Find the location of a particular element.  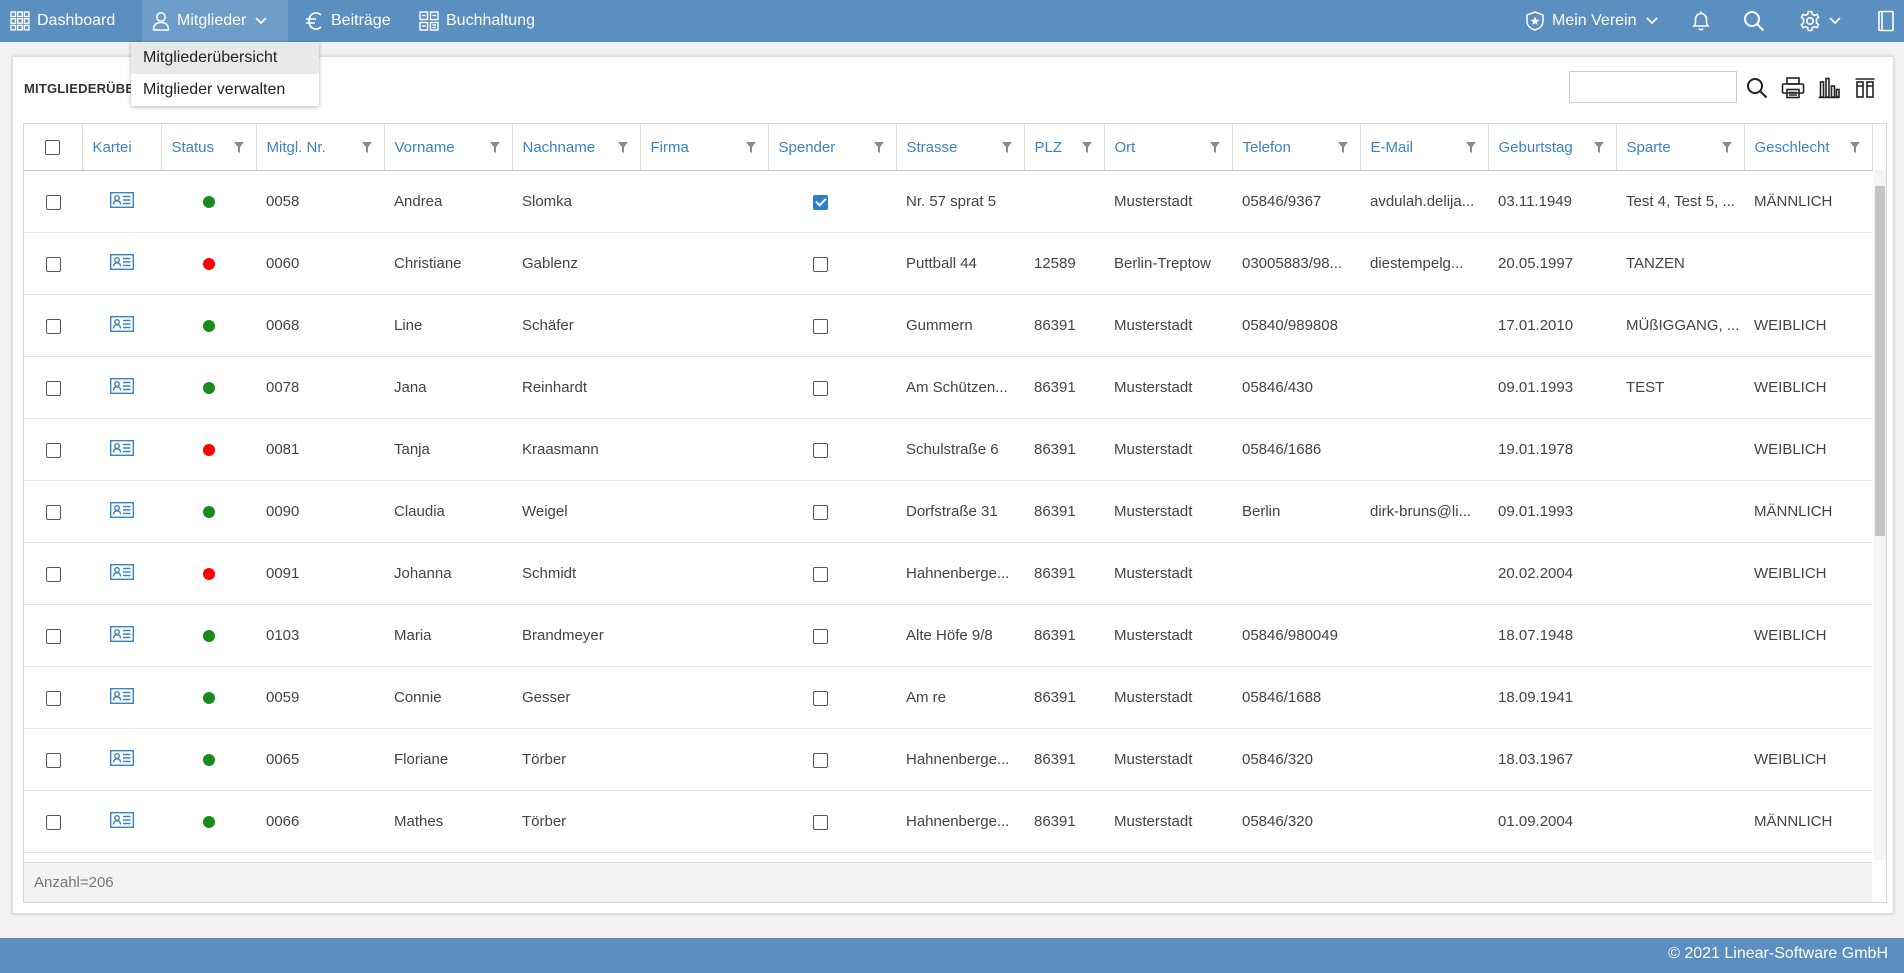

column-header-telefon: Telefon is located at coordinates (1296, 147).